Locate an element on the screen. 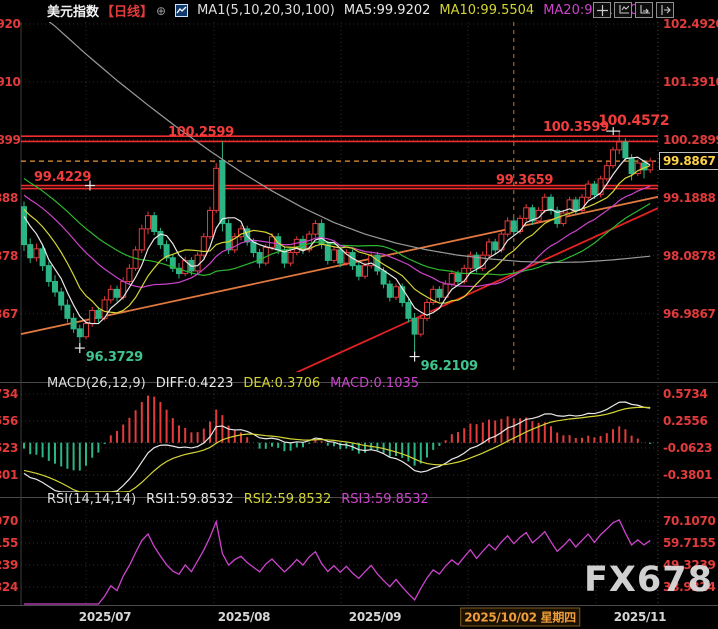 The image size is (718, 629). macd-diff-line is located at coordinates (337, 446).